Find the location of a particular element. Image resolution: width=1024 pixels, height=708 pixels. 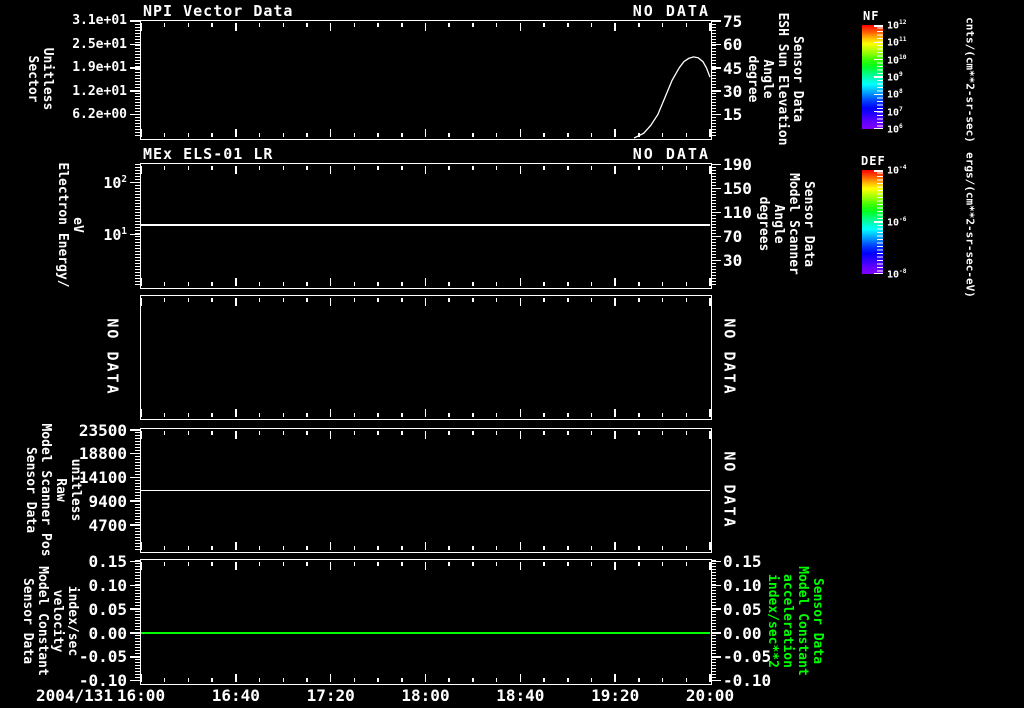

colorbar-def-unit: ergs/(cm**2-sr-sec-eV) is located at coordinates (970, 225).